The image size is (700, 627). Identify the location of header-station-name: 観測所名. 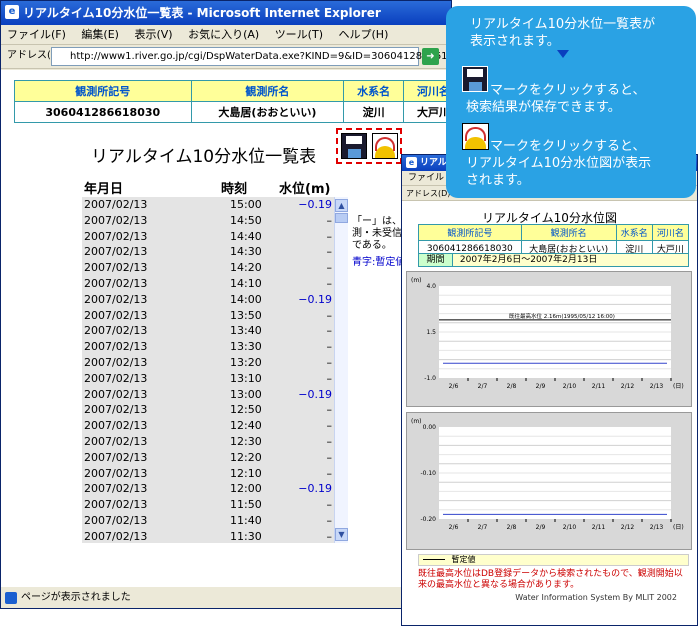
(267, 91).